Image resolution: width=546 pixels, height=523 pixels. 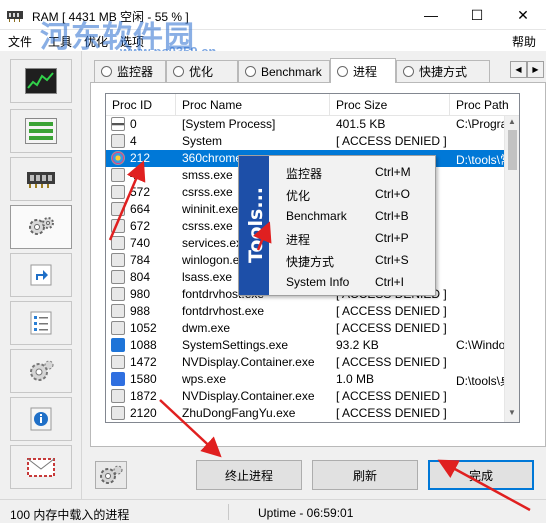 What do you see at coordinates (352, 215) in the screenshot?
I see `ctx-item-benchmark: Benchmark Ctrl+B` at bounding box center [352, 215].